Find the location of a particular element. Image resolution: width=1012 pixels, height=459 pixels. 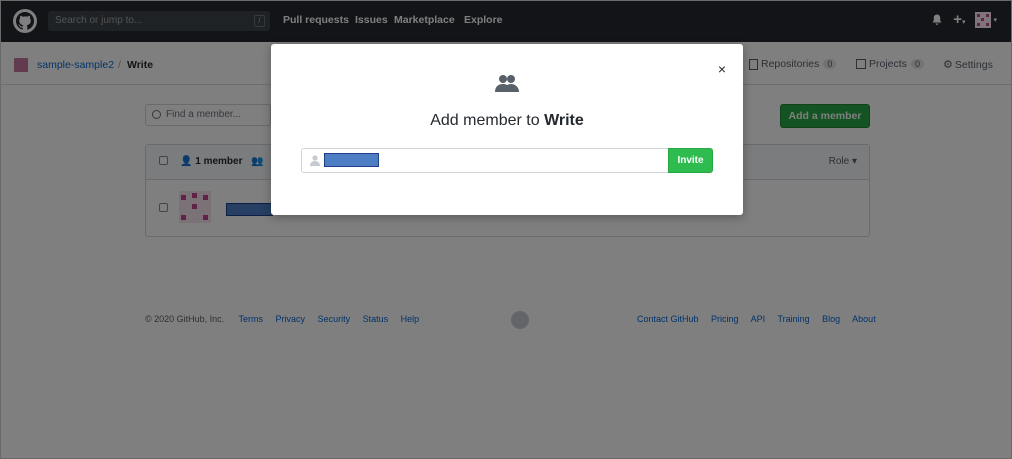

dialog-title: Add member to Write is located at coordinates (507, 121).